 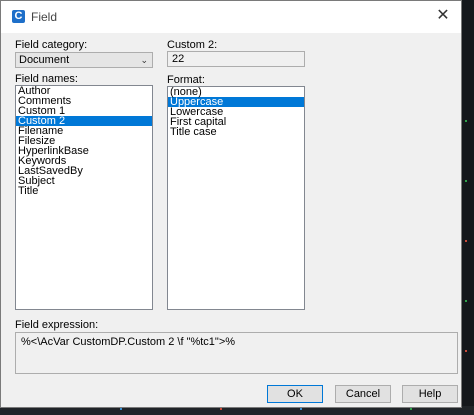 What do you see at coordinates (430, 394) in the screenshot?
I see `help-button: Help` at bounding box center [430, 394].